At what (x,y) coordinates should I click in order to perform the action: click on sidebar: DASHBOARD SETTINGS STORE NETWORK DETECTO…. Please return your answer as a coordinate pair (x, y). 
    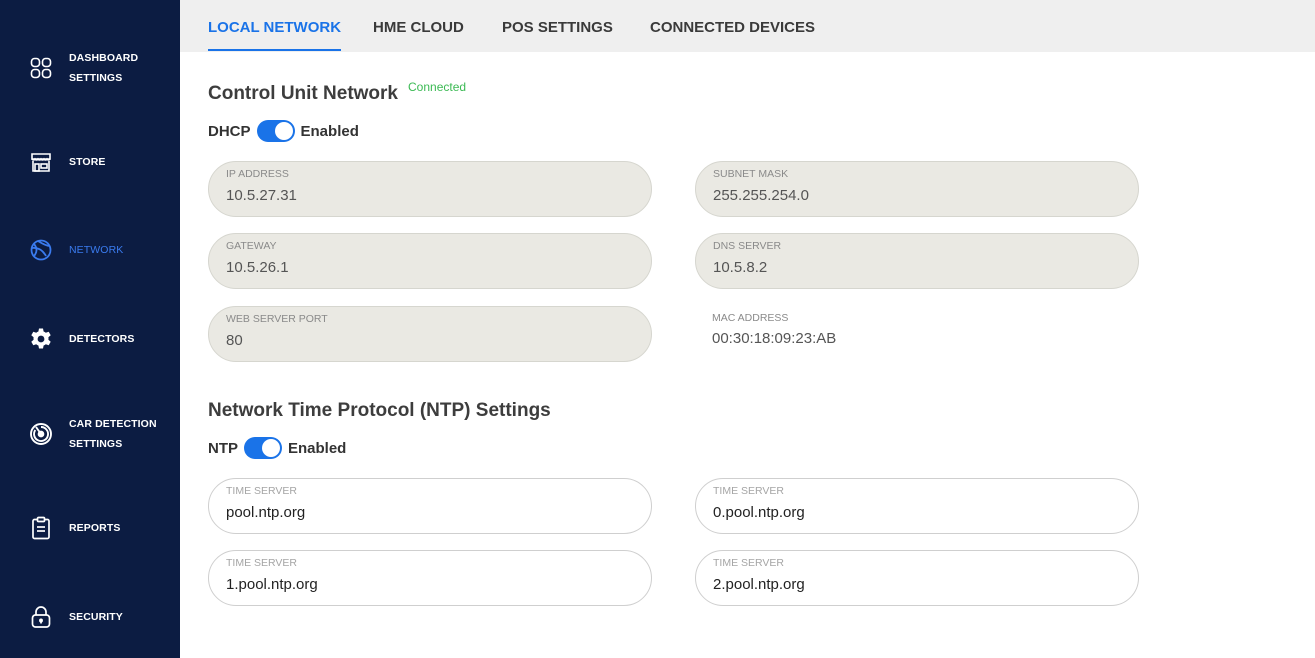
    Looking at the image, I should click on (90, 329).